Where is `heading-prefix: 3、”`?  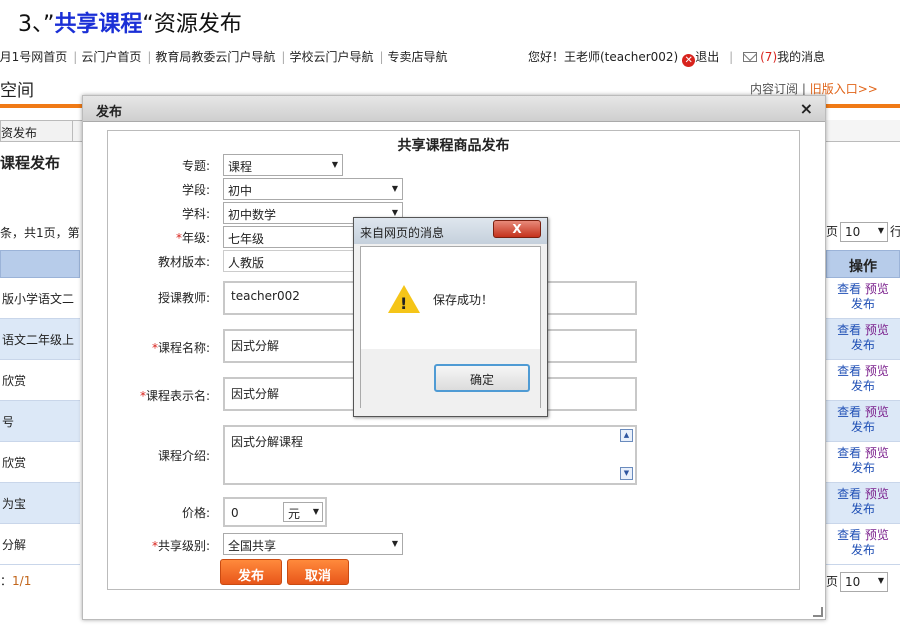 heading-prefix: 3、” is located at coordinates (36, 24).